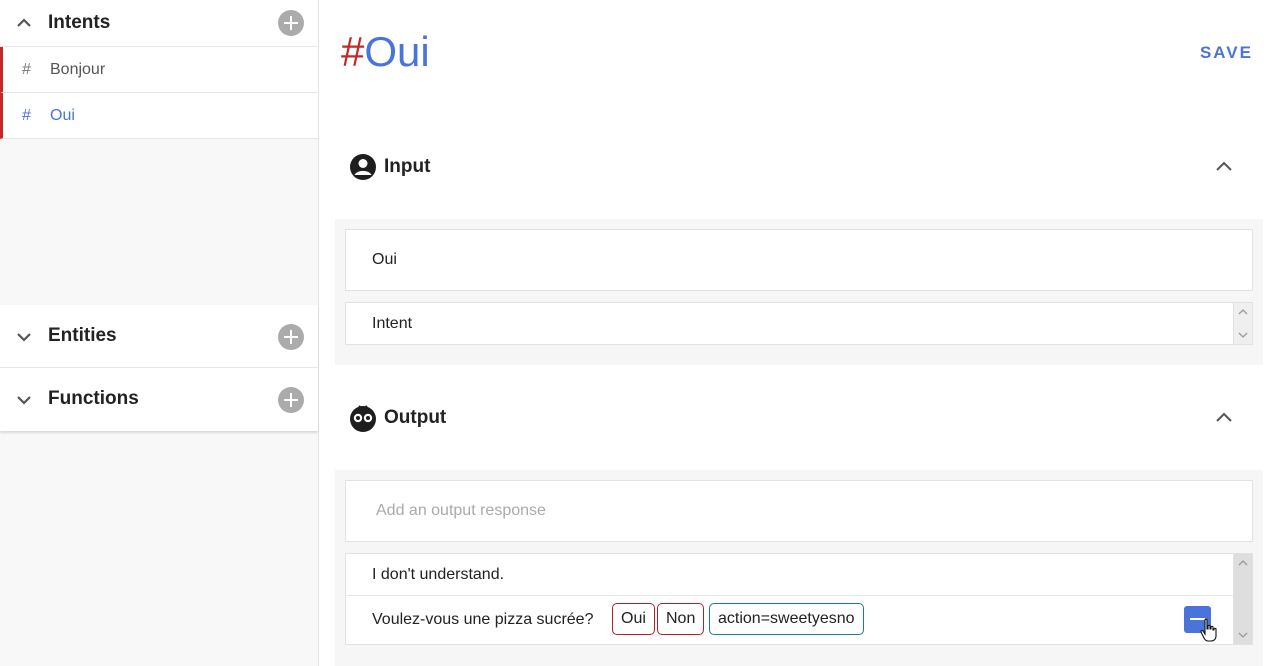  What do you see at coordinates (407, 166) in the screenshot?
I see `input-title: Input` at bounding box center [407, 166].